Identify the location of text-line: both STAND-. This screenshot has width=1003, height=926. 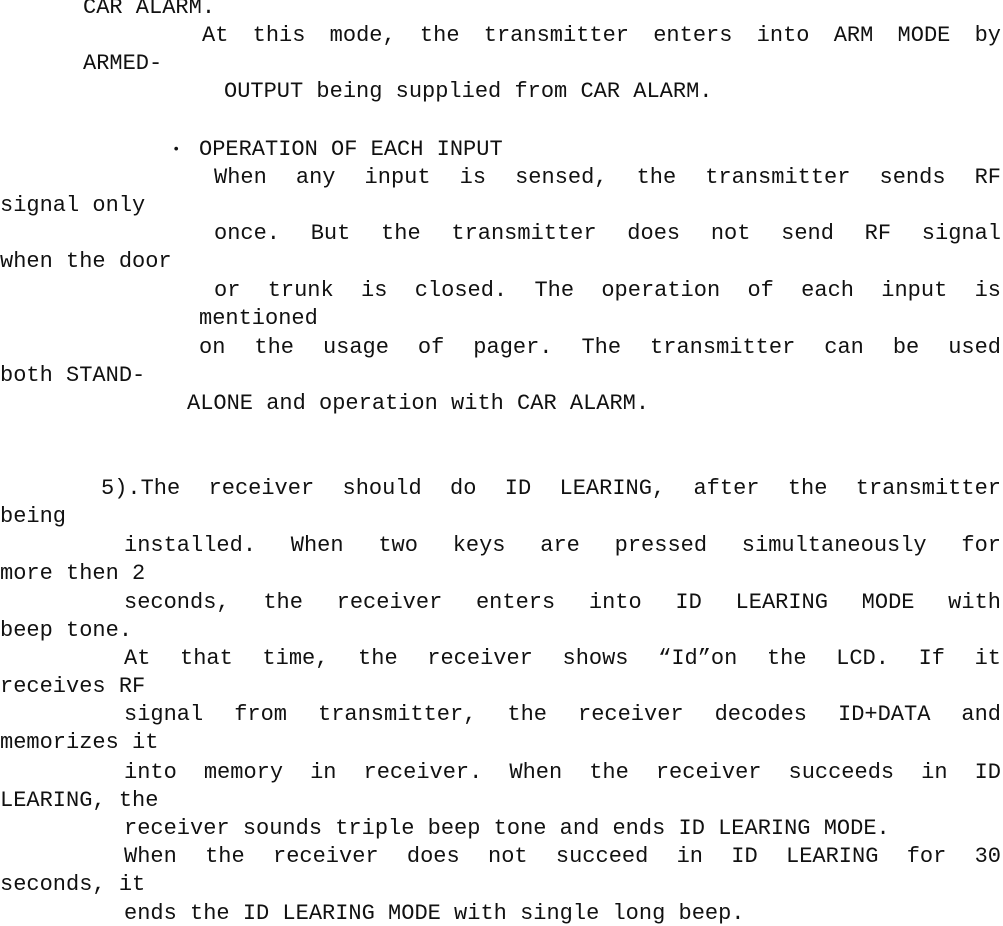
(73, 375).